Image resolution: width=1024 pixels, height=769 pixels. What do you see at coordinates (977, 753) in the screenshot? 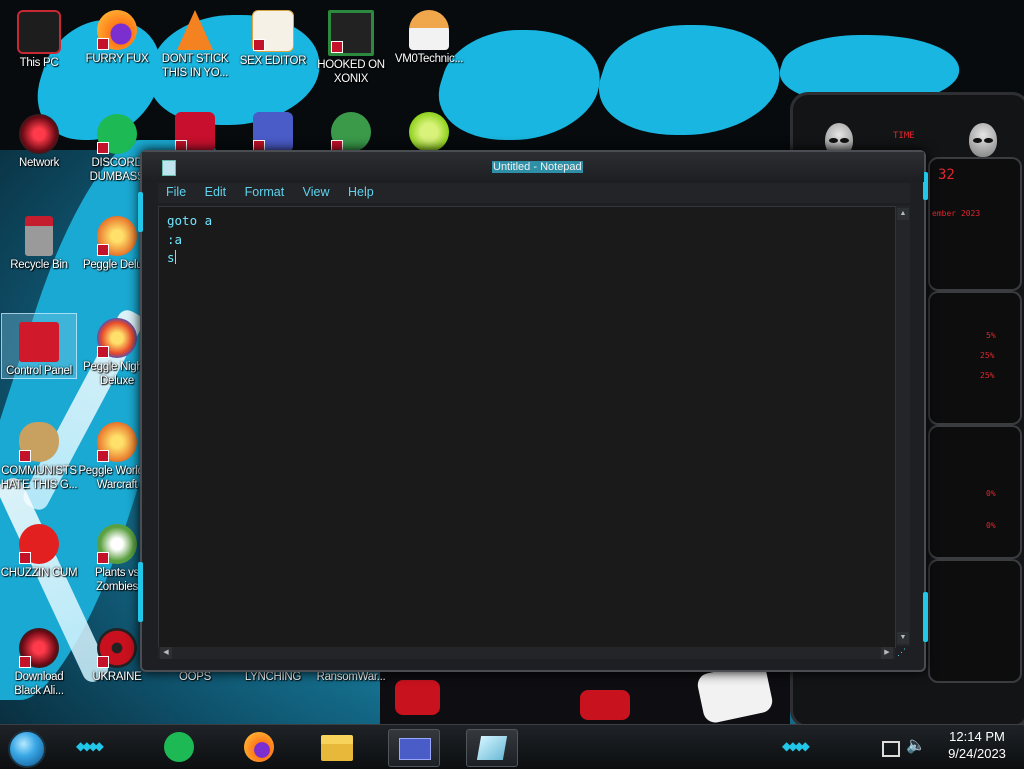
I see `clock-date: 9/24/2023` at bounding box center [977, 753].